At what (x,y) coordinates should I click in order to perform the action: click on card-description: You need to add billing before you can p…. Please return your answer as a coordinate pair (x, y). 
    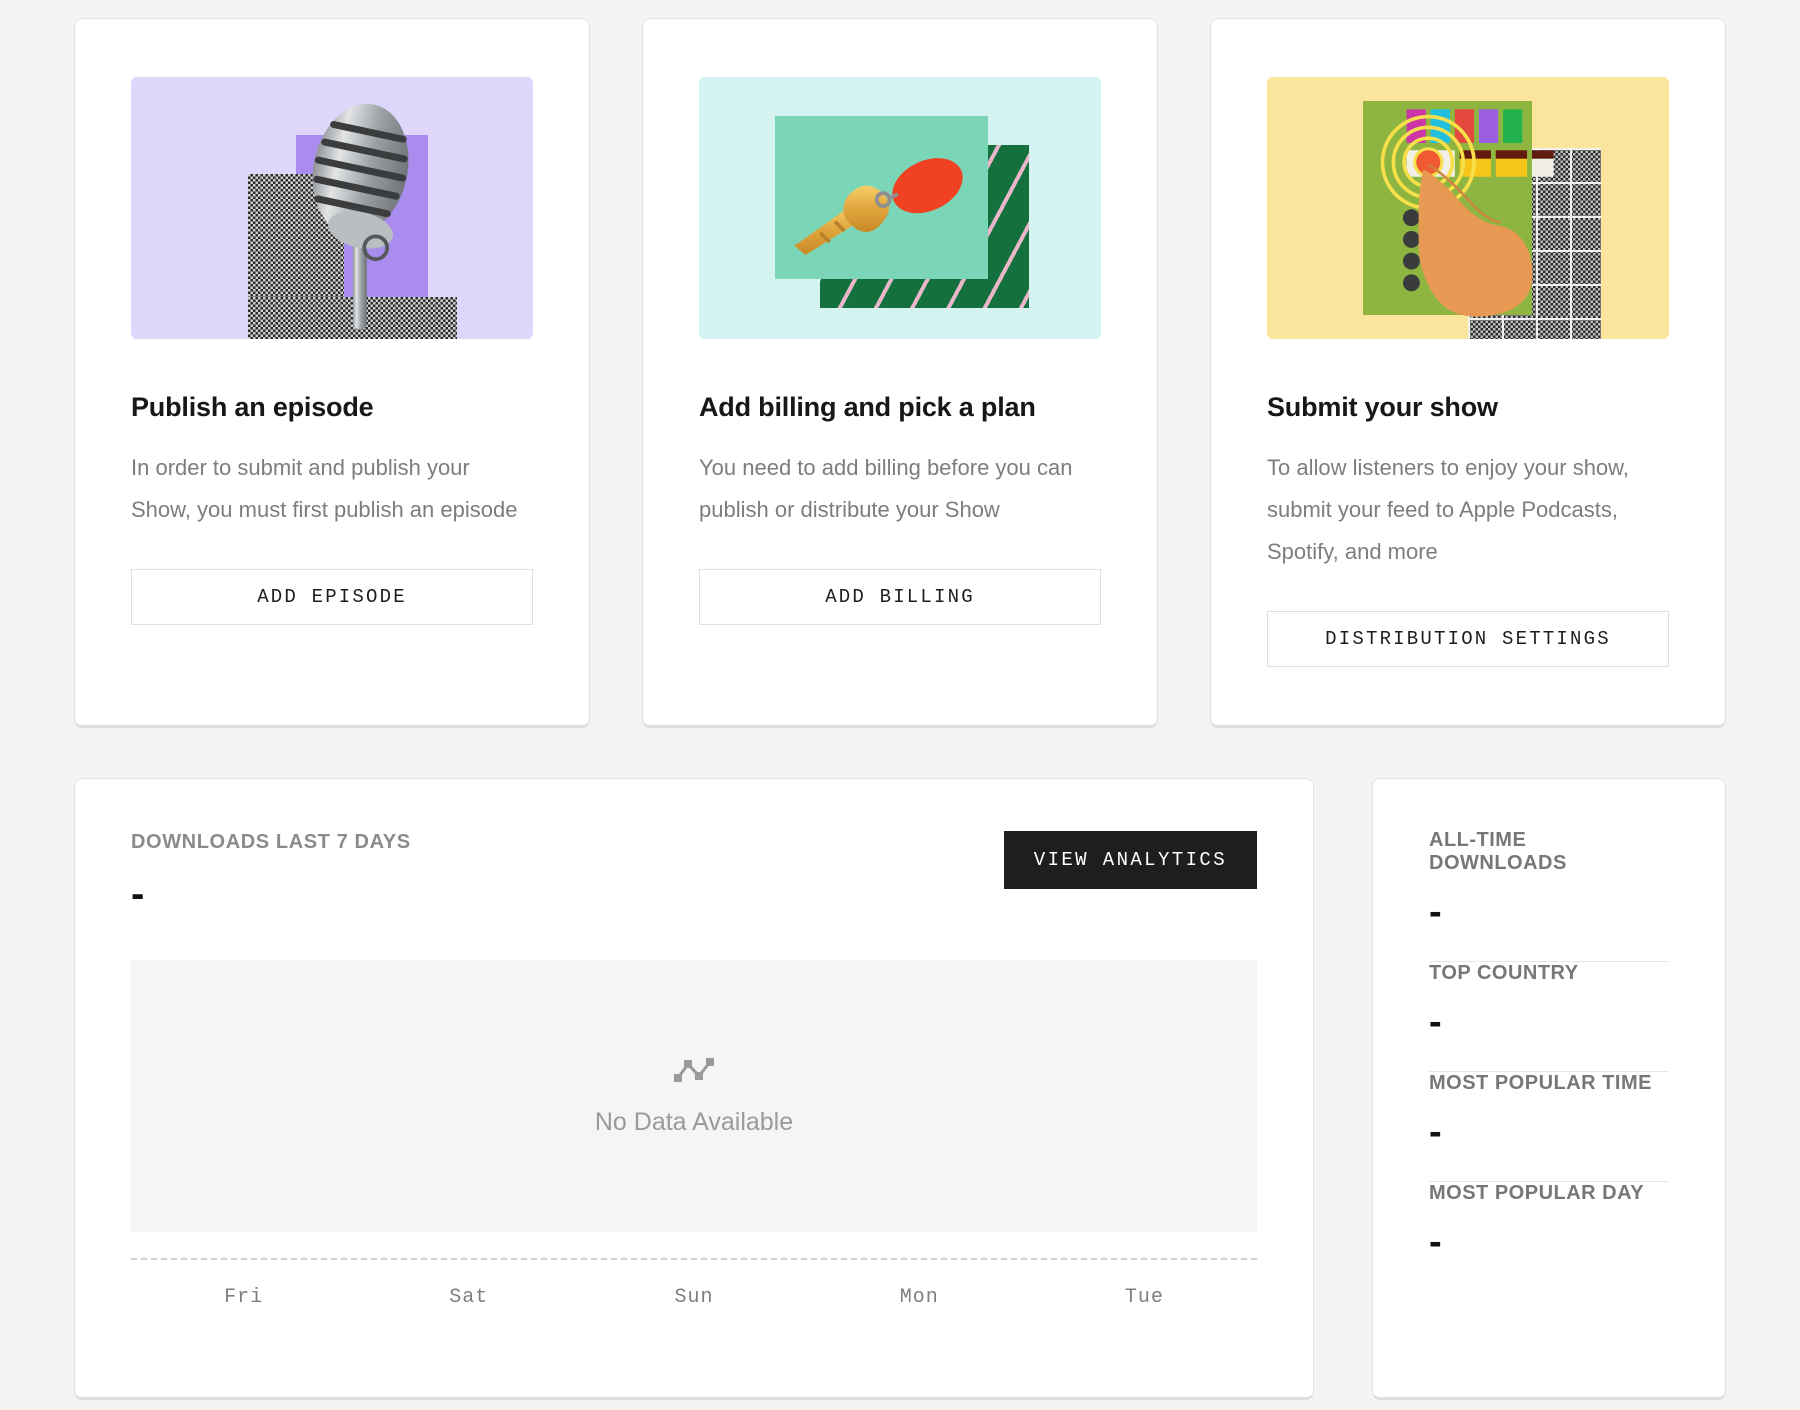
    Looking at the image, I should click on (886, 489).